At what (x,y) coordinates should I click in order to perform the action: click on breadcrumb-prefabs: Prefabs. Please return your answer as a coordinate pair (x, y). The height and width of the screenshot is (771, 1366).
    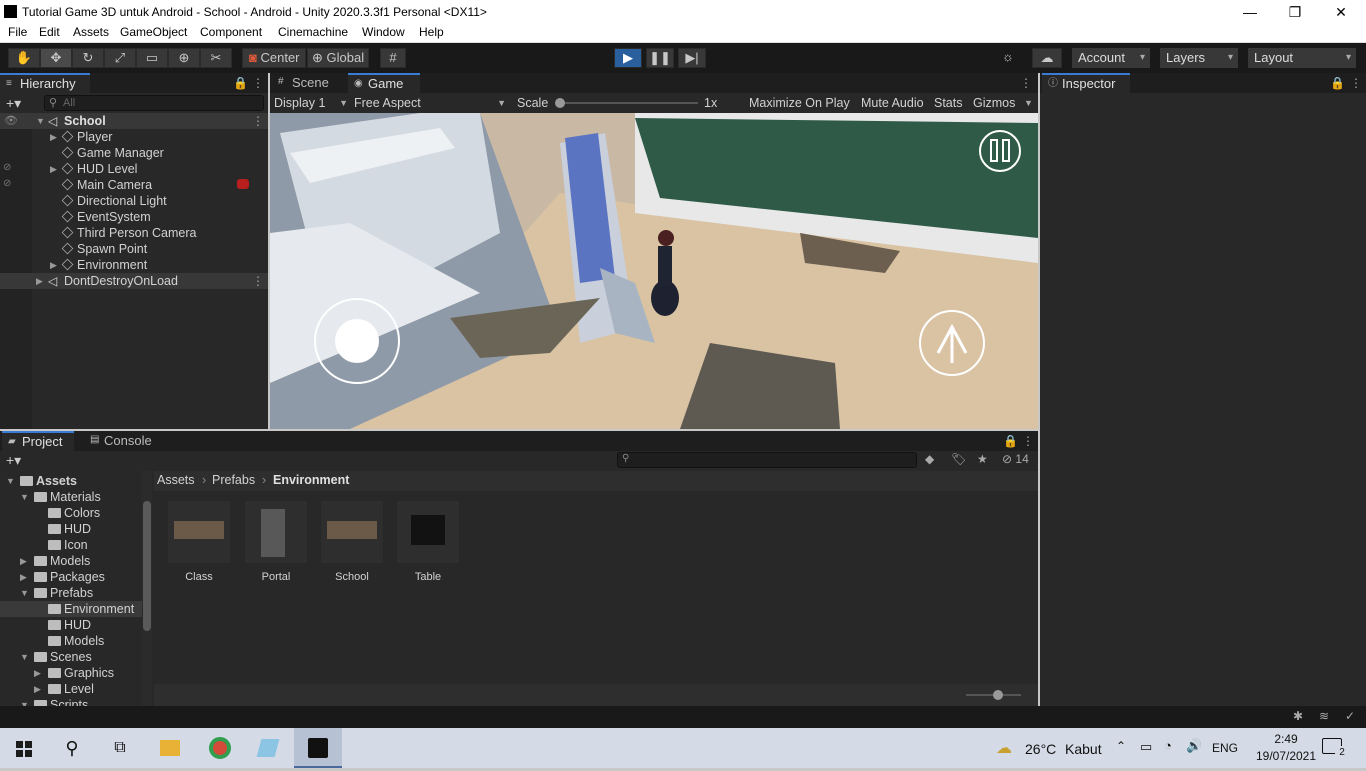
    Looking at the image, I should click on (233, 480).